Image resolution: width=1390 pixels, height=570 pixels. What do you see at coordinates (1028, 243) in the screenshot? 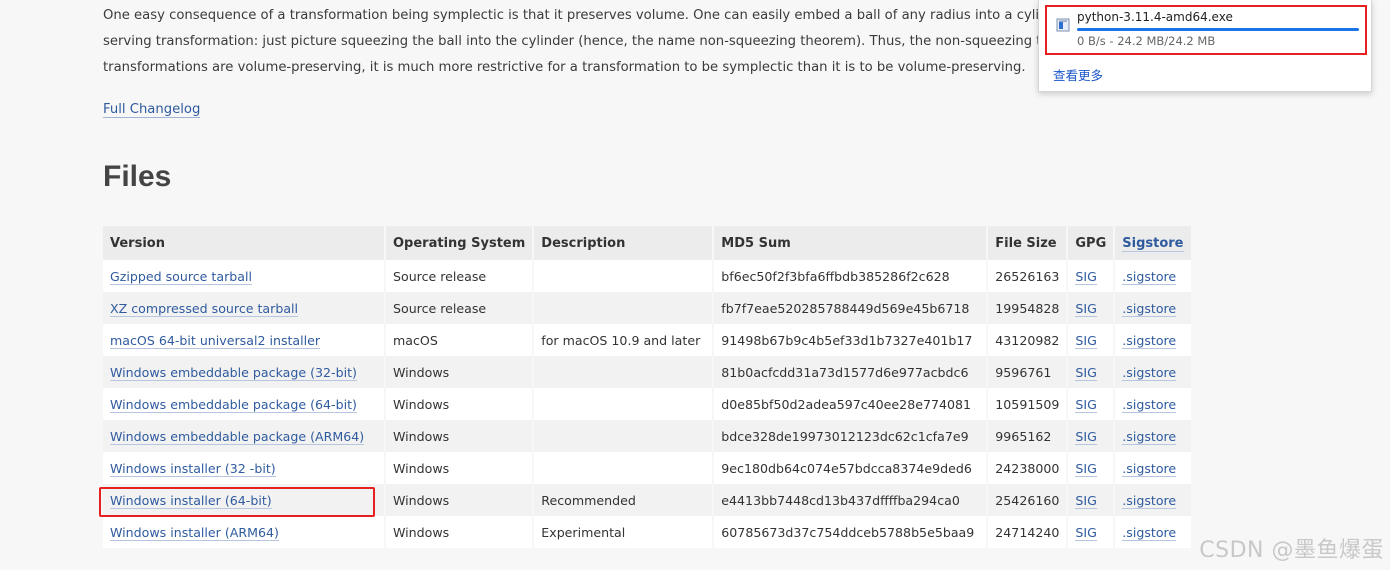
I see `header-size: File Size` at bounding box center [1028, 243].